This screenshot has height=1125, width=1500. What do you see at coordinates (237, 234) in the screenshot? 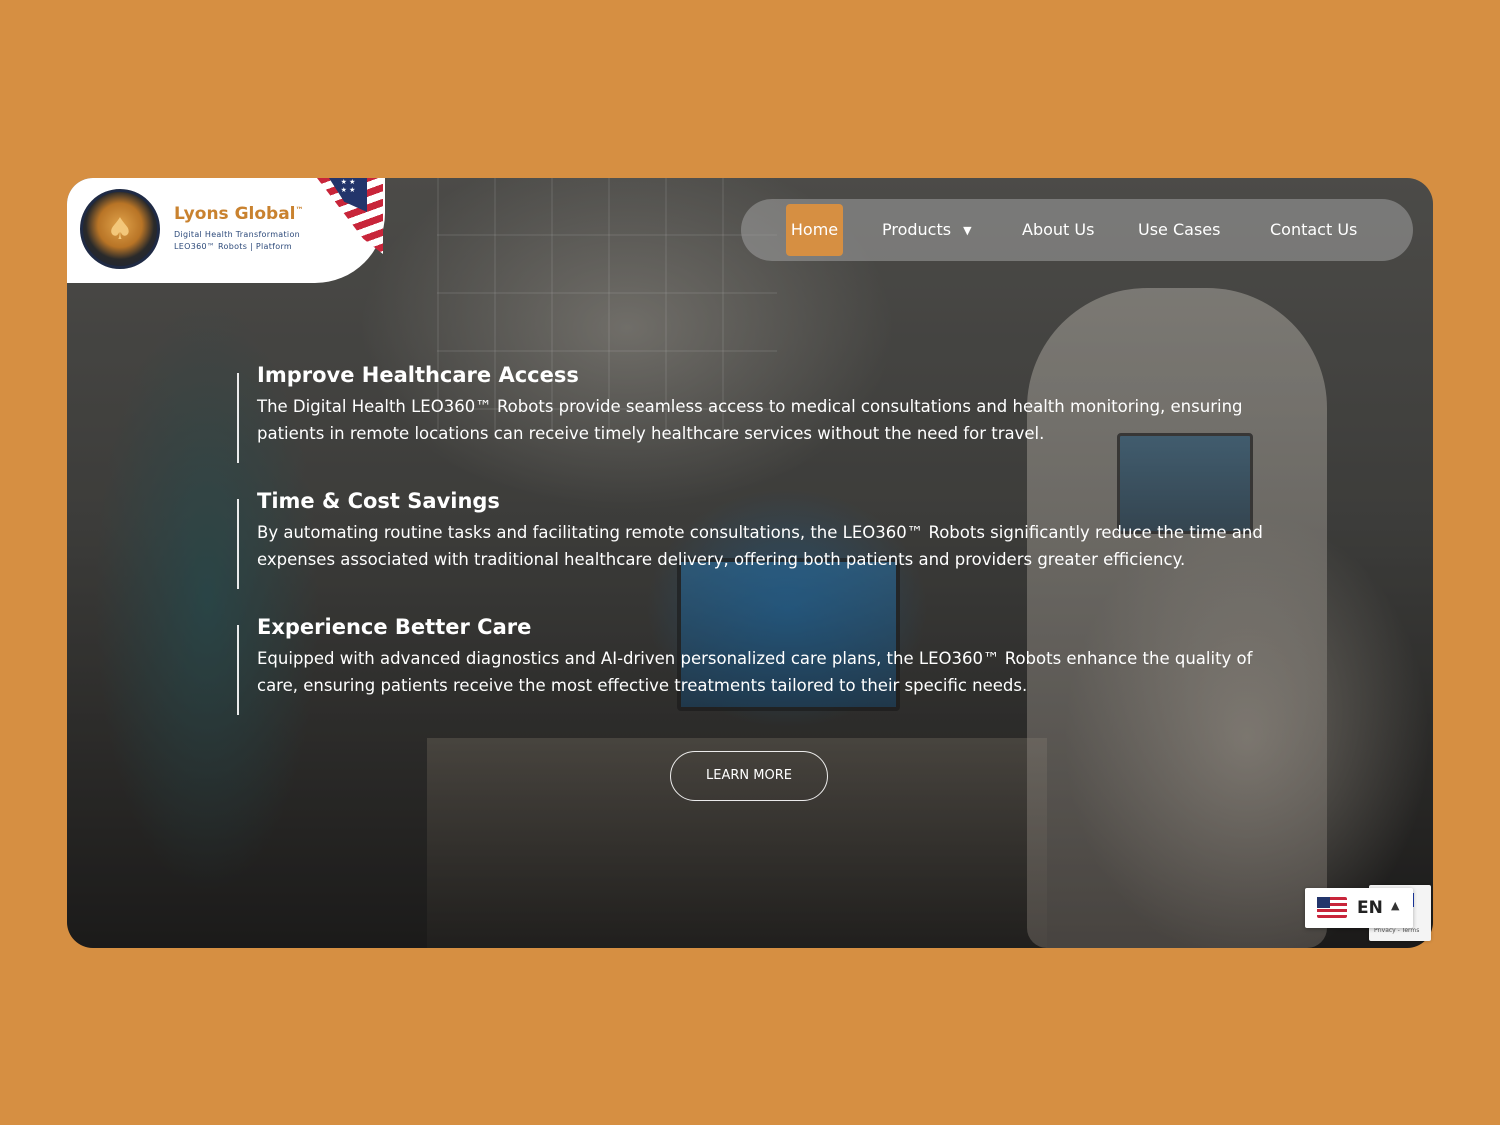
I see `brand-tagline-line-1: Digital Health Transformation` at bounding box center [237, 234].